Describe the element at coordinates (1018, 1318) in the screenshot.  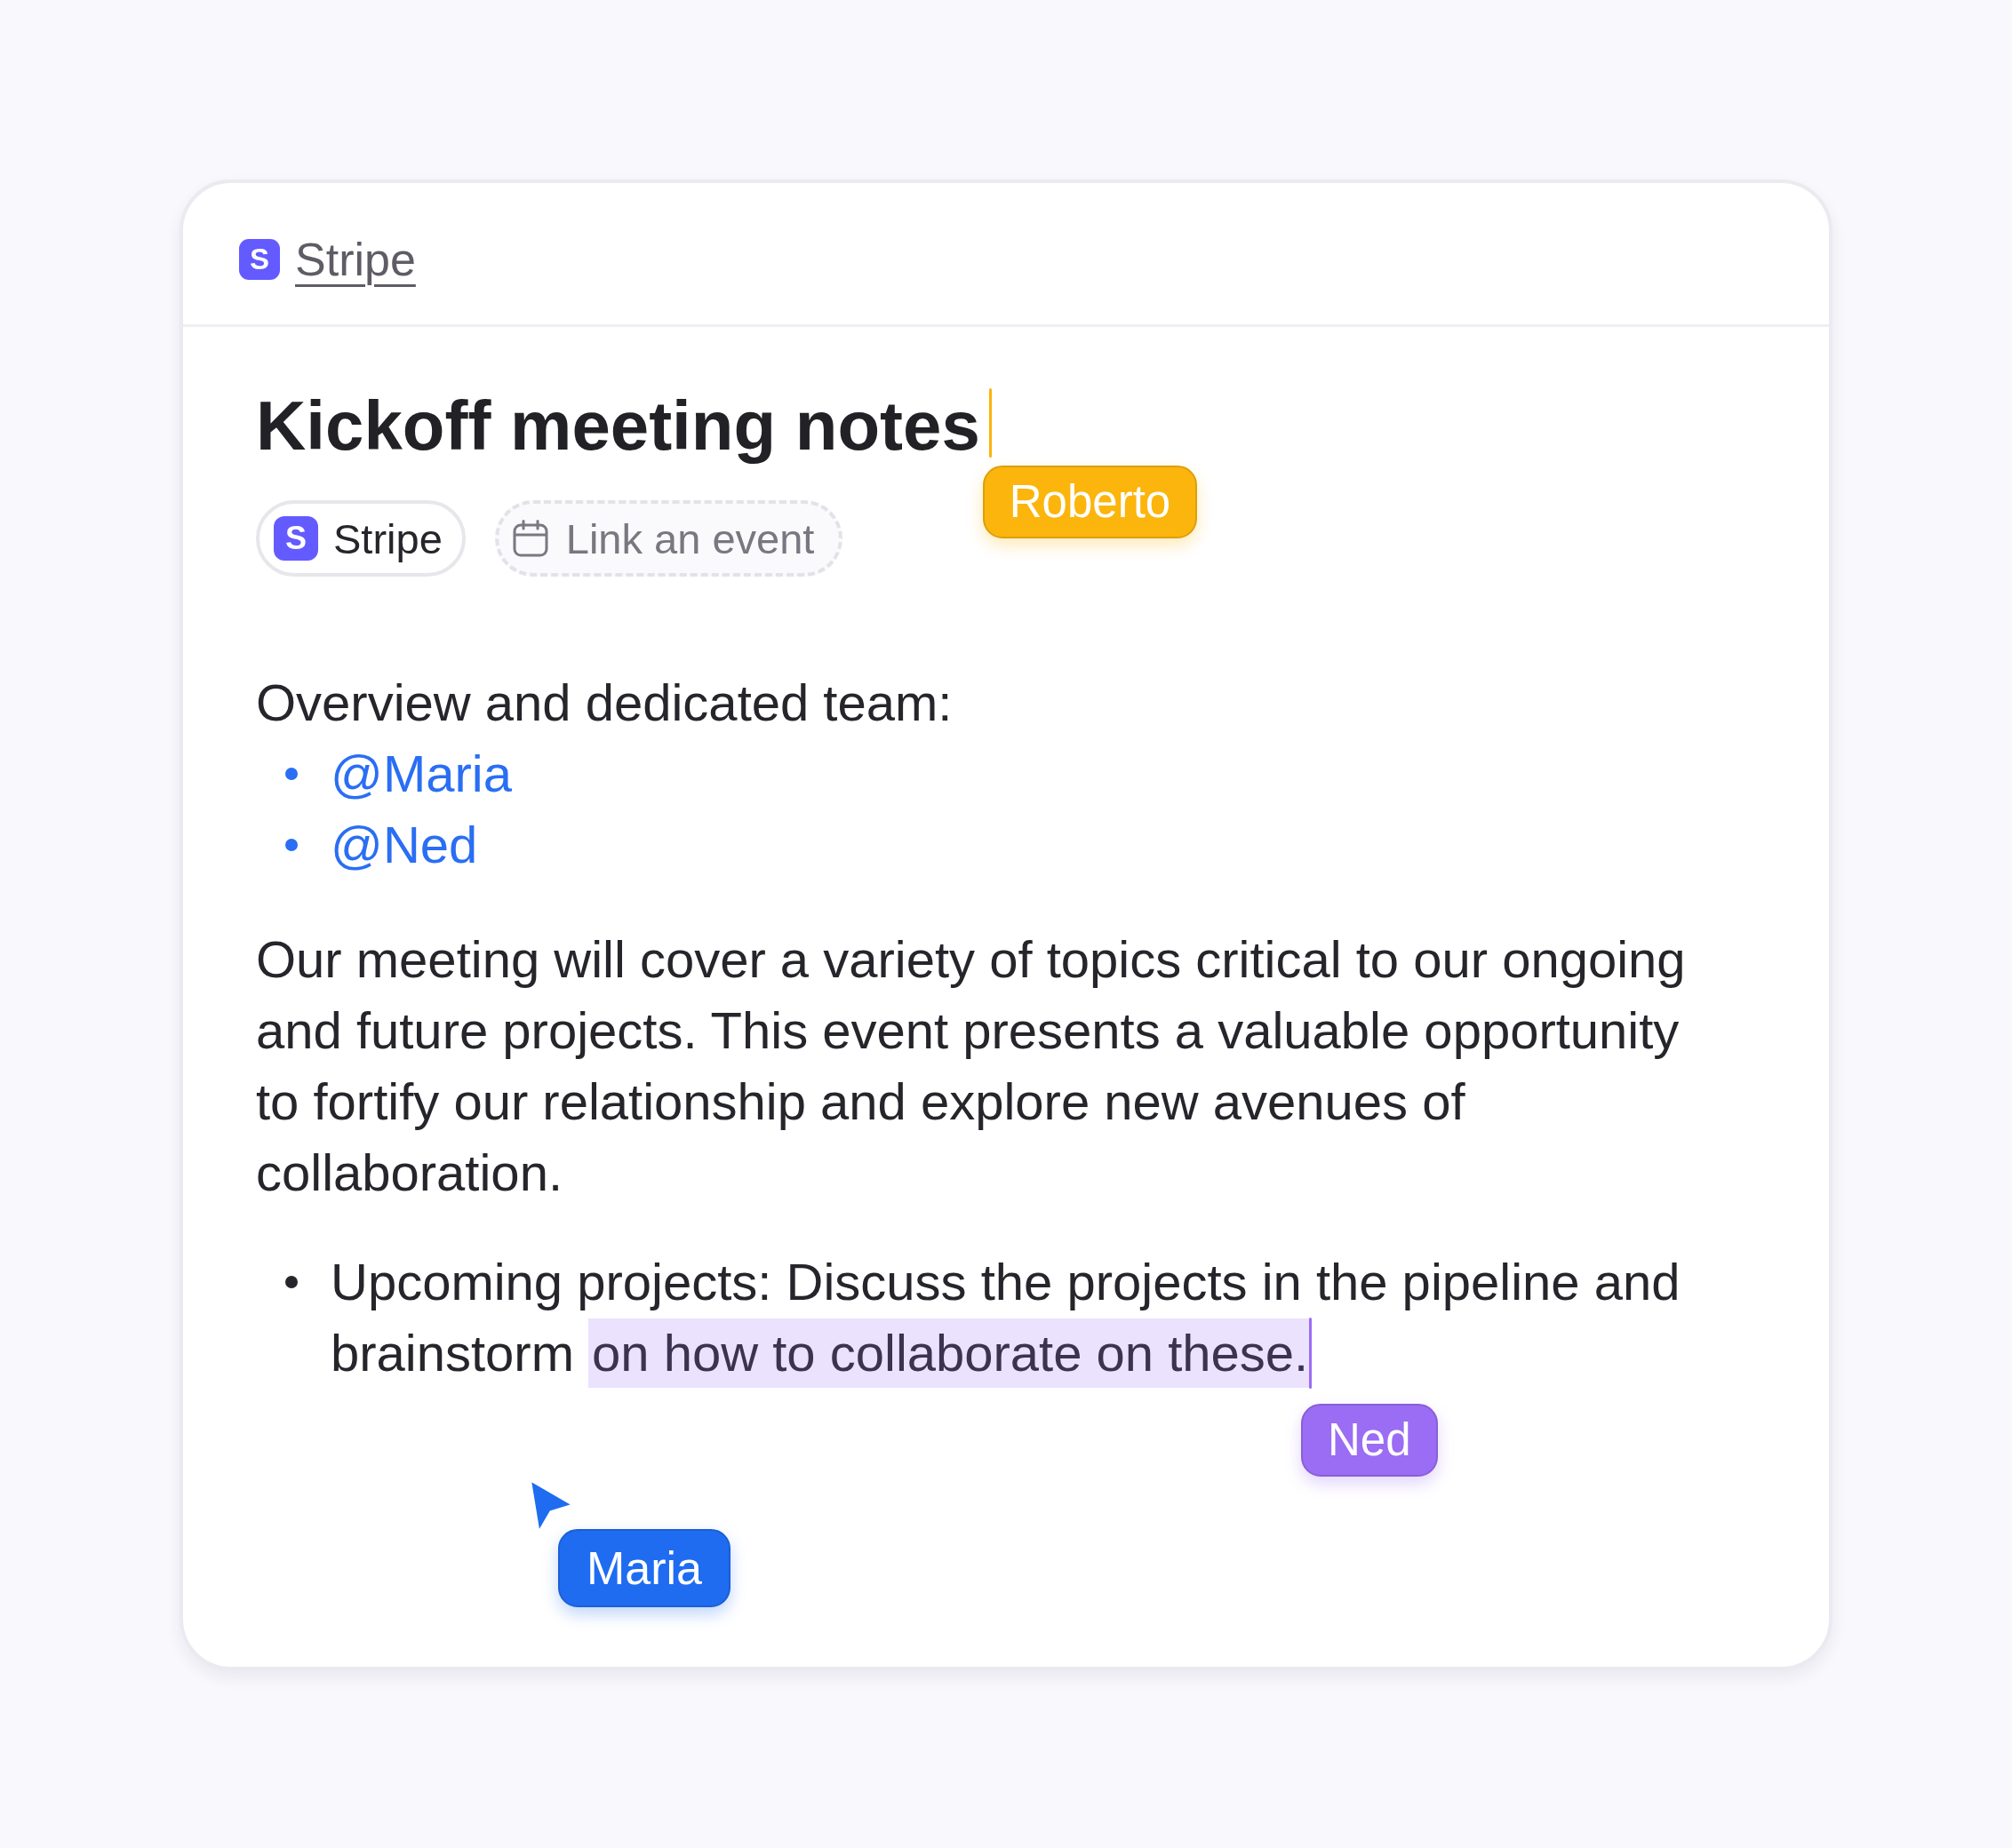
I see `list-item-text: Upcoming projects: Discuss the projects in the pipeline and brainstorm on how to collaborate on these.` at that location.